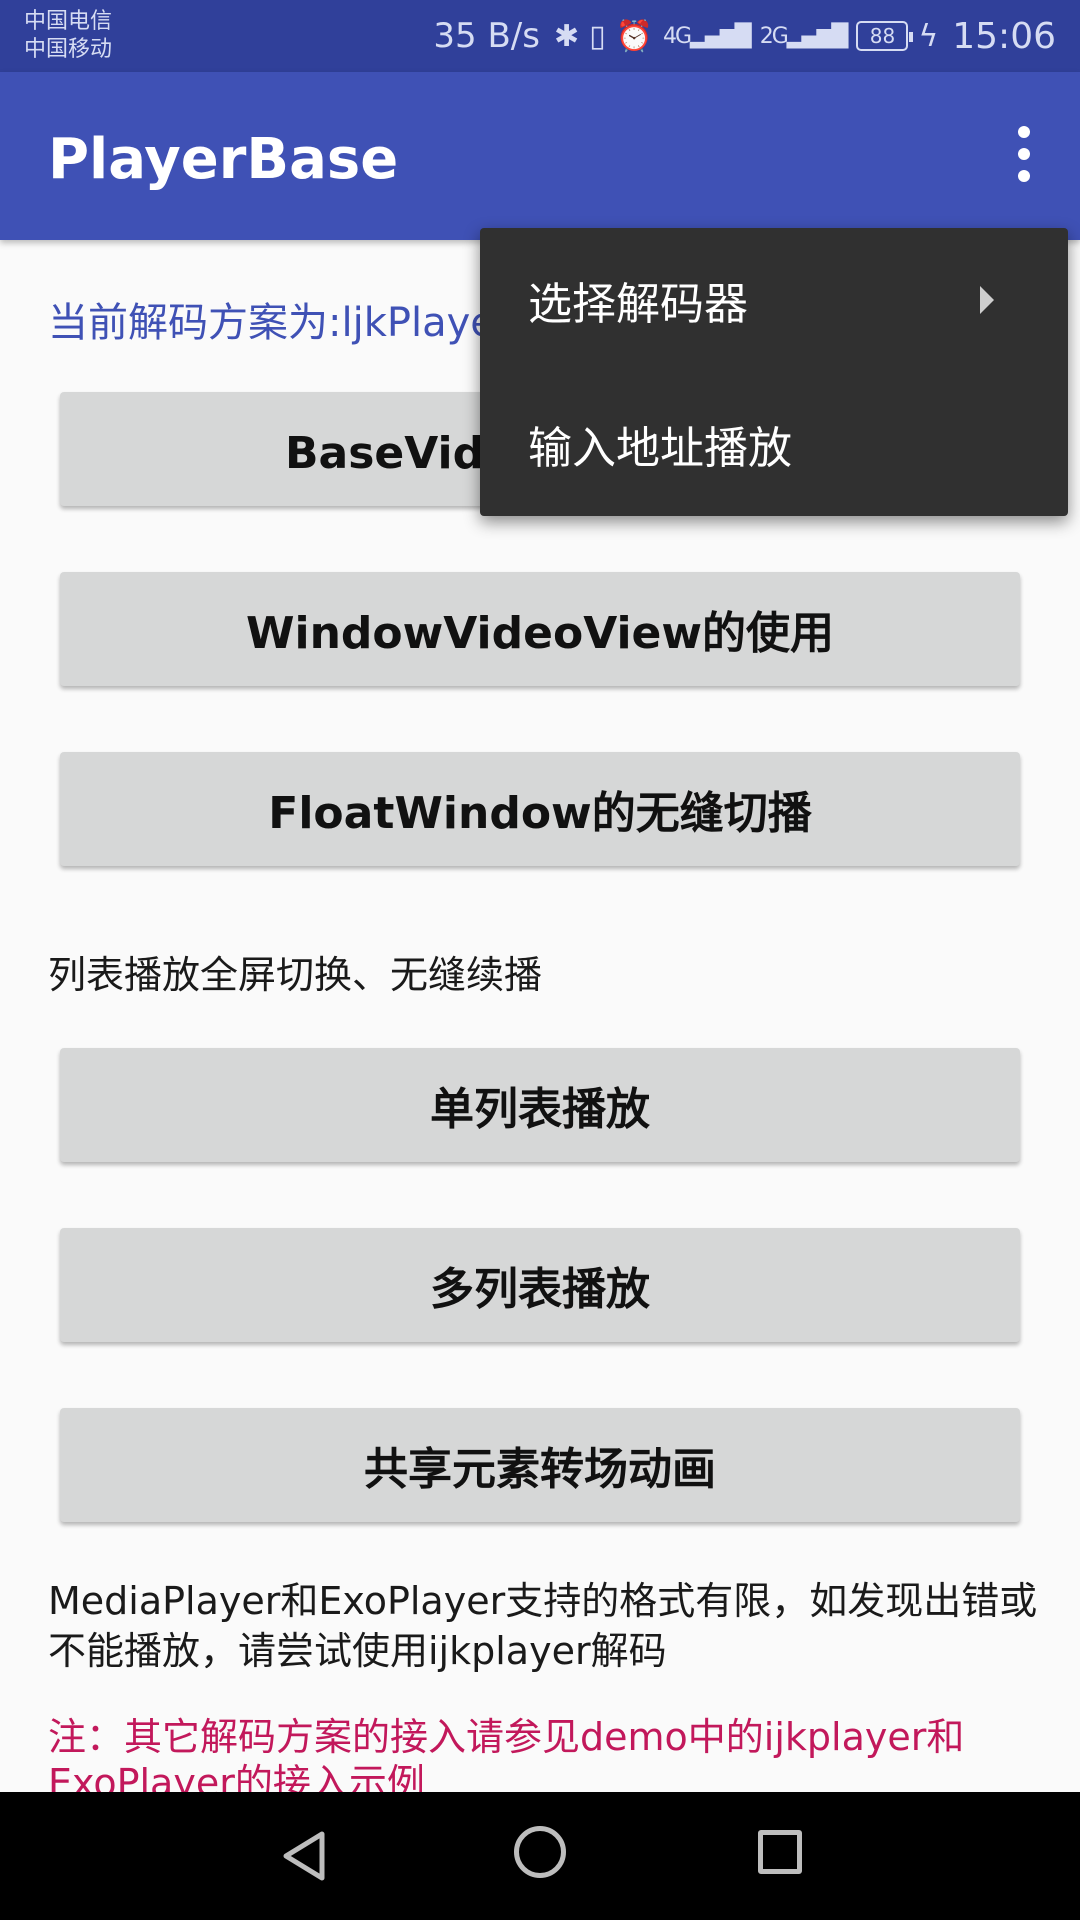 This screenshot has width=1080, height=1920. Describe the element at coordinates (774, 300) in the screenshot. I see `menu-item-select-decoder: 选择解码器` at that location.